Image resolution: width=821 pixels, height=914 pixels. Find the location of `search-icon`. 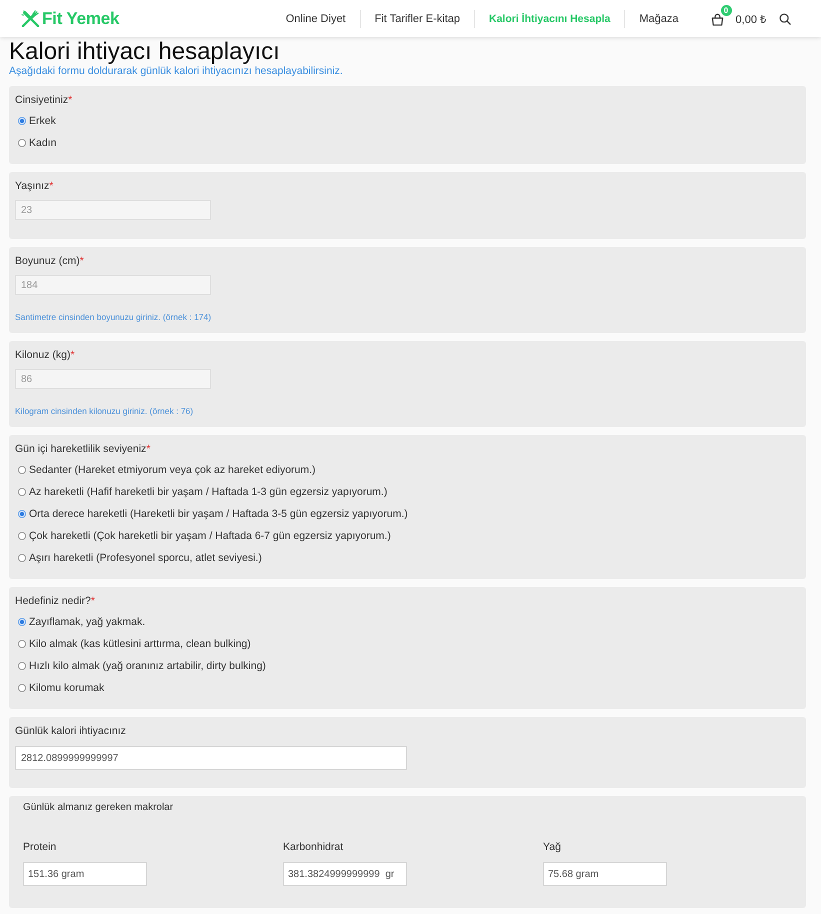

search-icon is located at coordinates (785, 18).